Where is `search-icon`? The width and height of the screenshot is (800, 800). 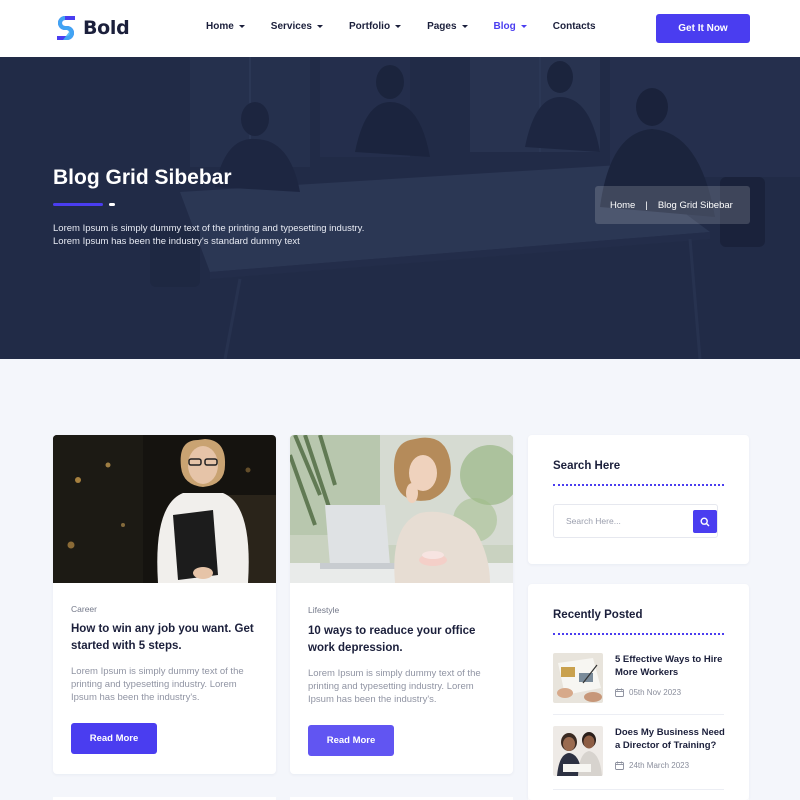
search-icon is located at coordinates (705, 521).